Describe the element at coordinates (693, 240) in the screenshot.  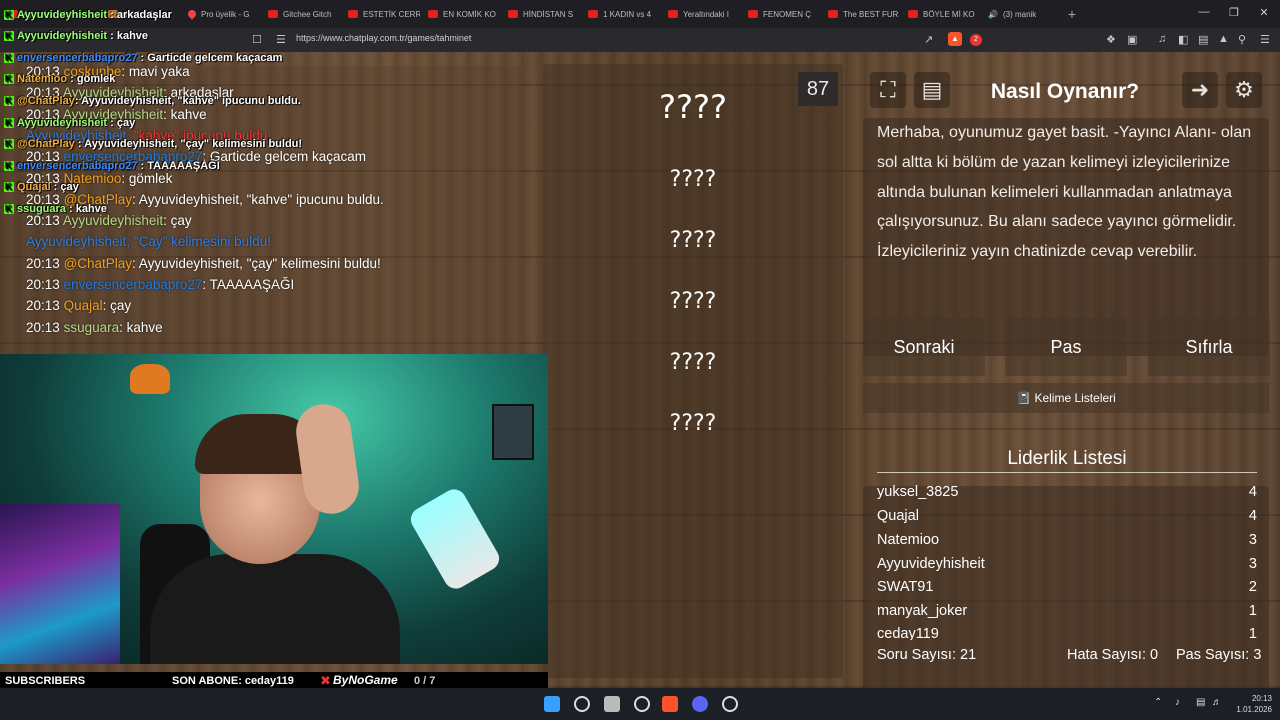
I see `hint-word: ????` at that location.